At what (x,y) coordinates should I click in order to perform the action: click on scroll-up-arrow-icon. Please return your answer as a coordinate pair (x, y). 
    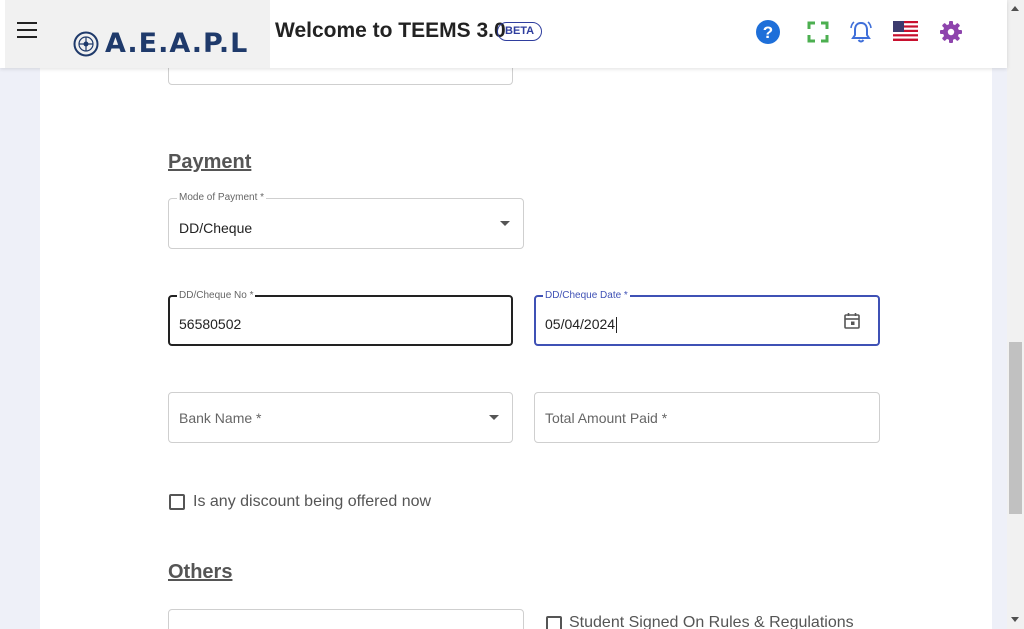
    Looking at the image, I should click on (1015, 8).